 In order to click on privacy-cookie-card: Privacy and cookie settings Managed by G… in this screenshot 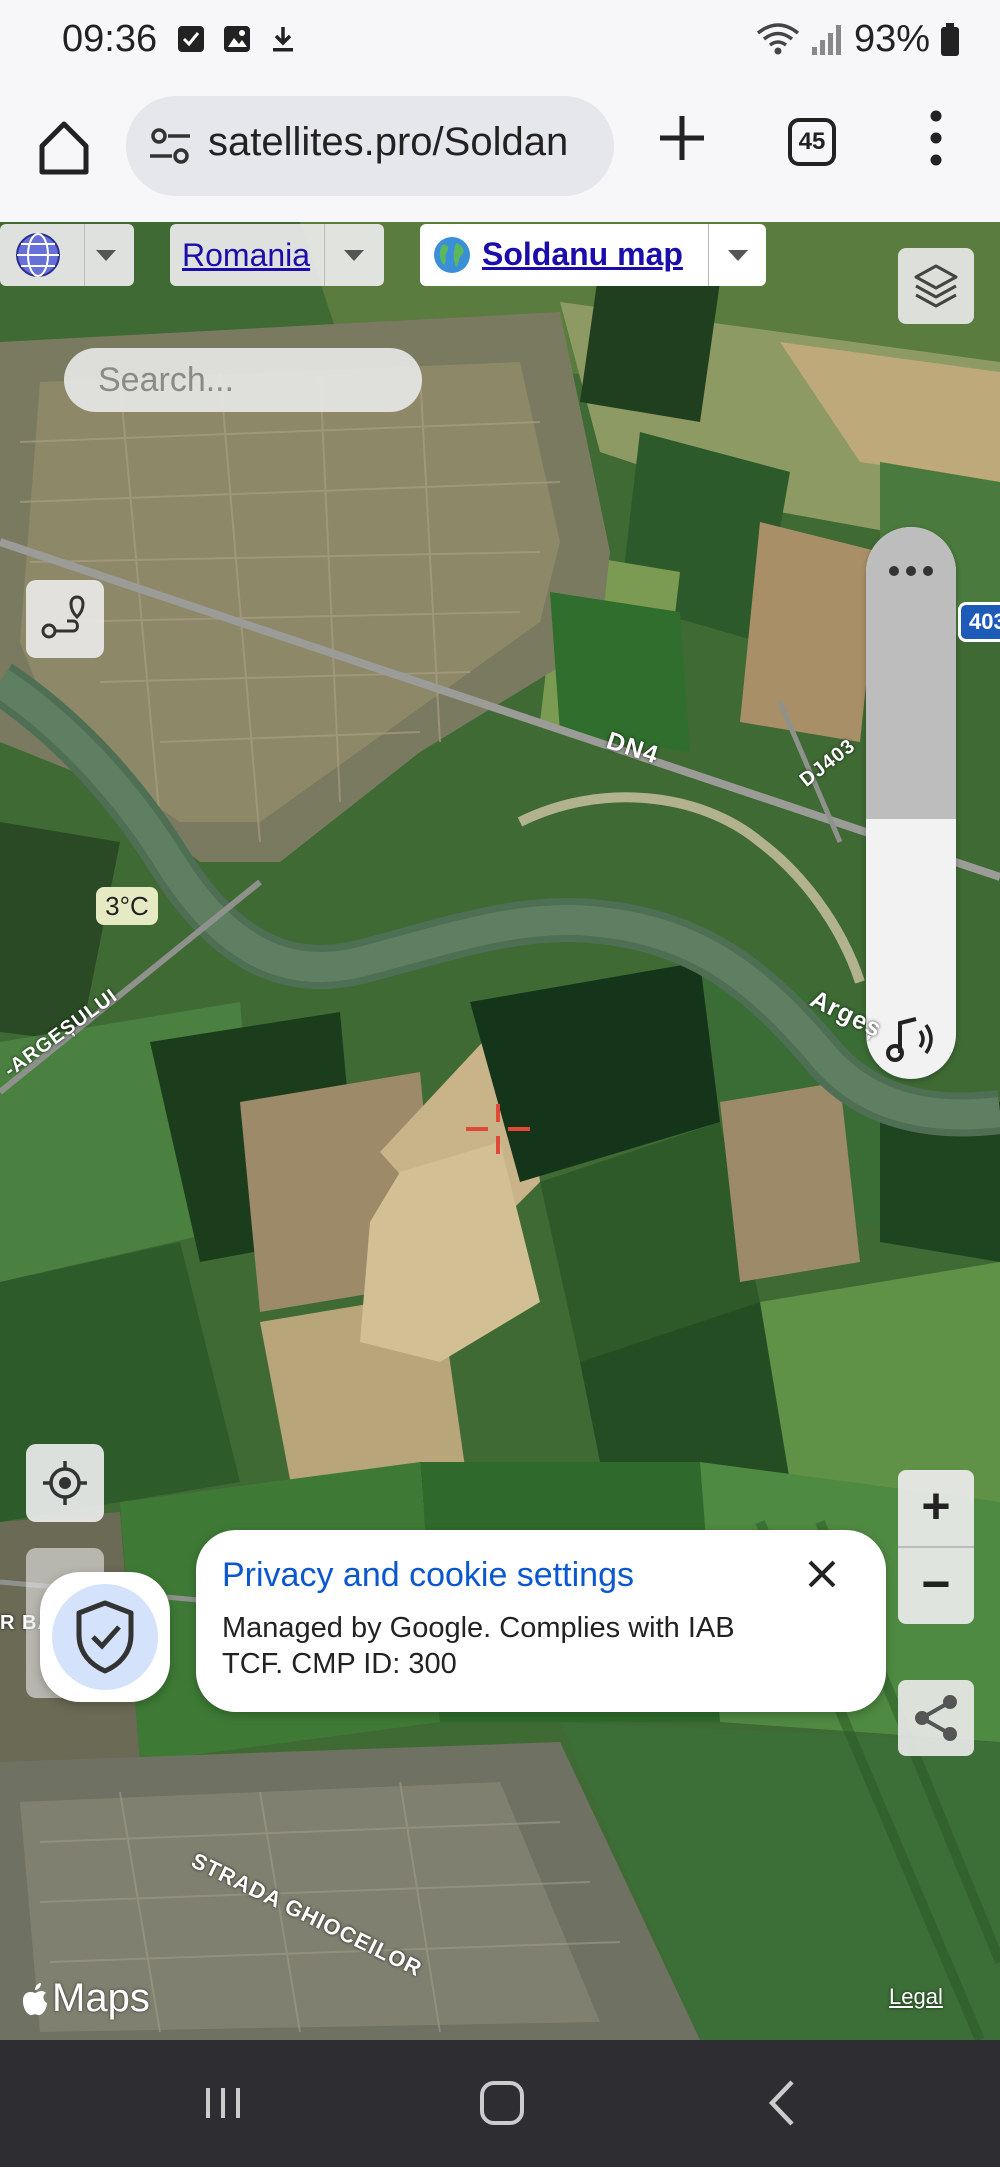, I will do `click(541, 1621)`.